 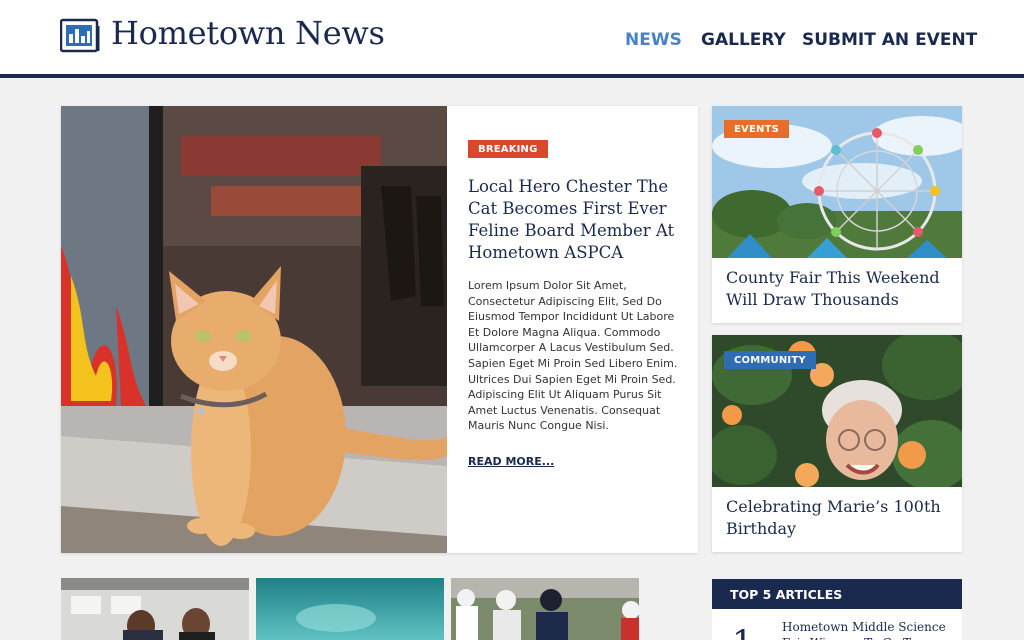 I want to click on site-title: Hometown News, so click(x=248, y=33).